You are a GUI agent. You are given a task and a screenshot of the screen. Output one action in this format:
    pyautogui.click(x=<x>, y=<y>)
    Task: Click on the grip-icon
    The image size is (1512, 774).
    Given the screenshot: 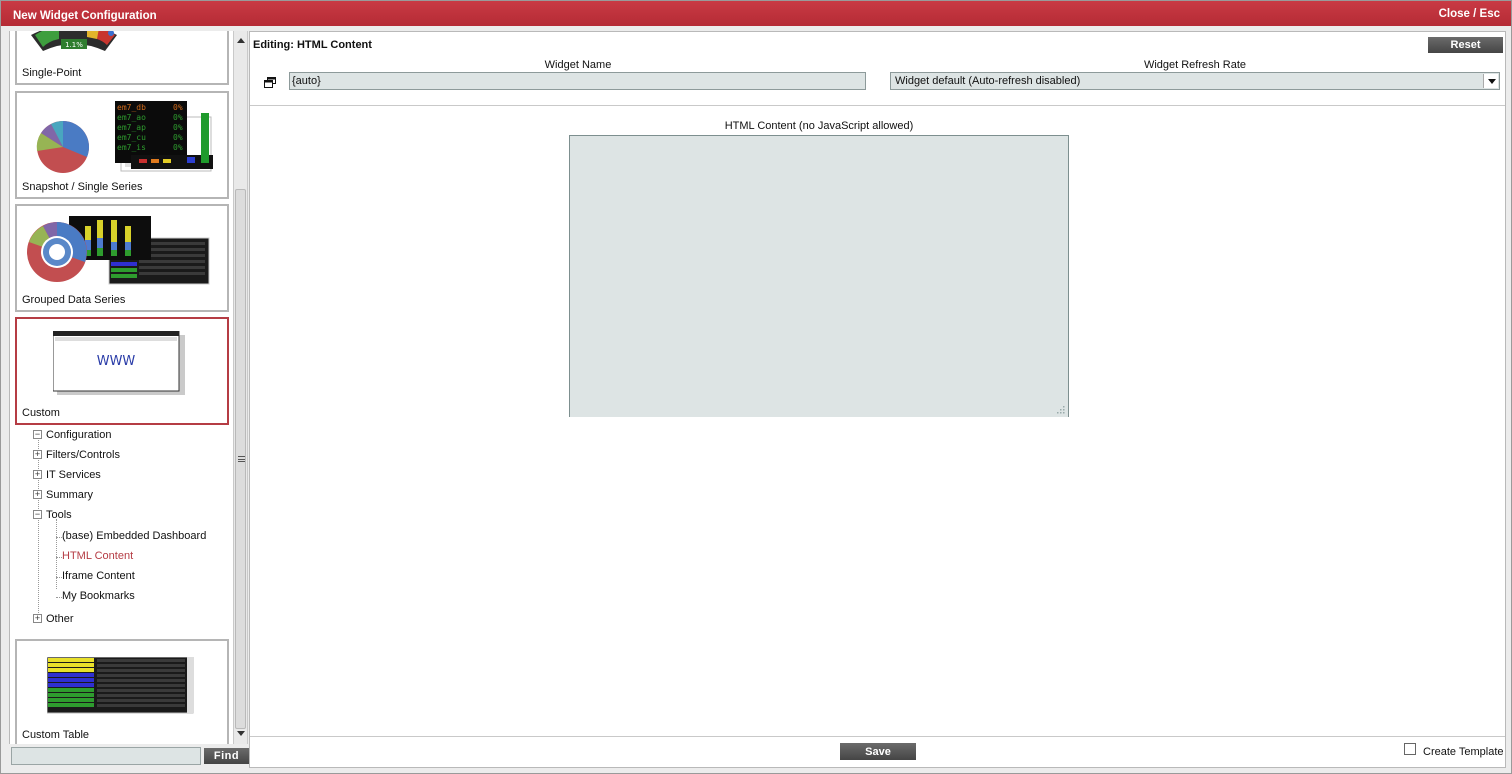 What is the action you would take?
    pyautogui.click(x=241, y=459)
    